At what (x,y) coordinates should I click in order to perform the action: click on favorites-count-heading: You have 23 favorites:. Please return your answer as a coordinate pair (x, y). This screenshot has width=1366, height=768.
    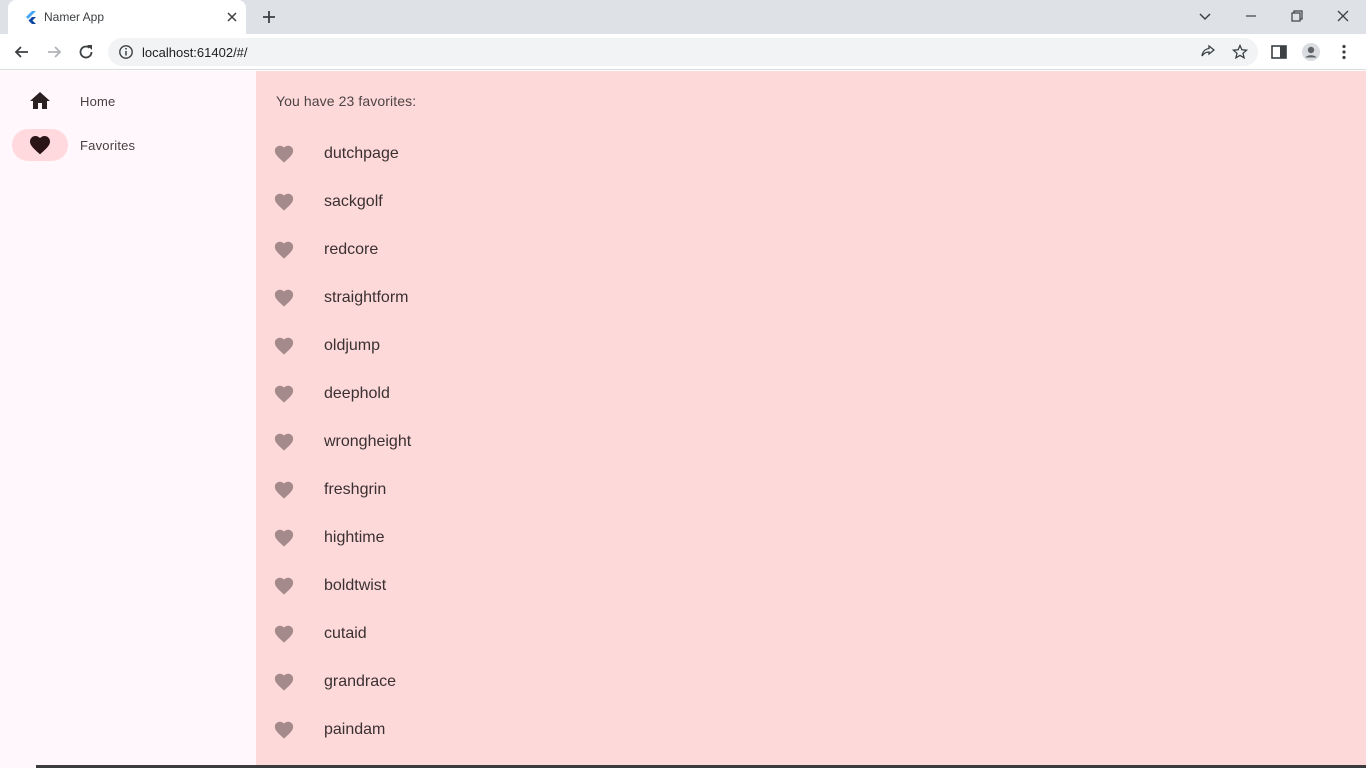
    Looking at the image, I should click on (346, 101).